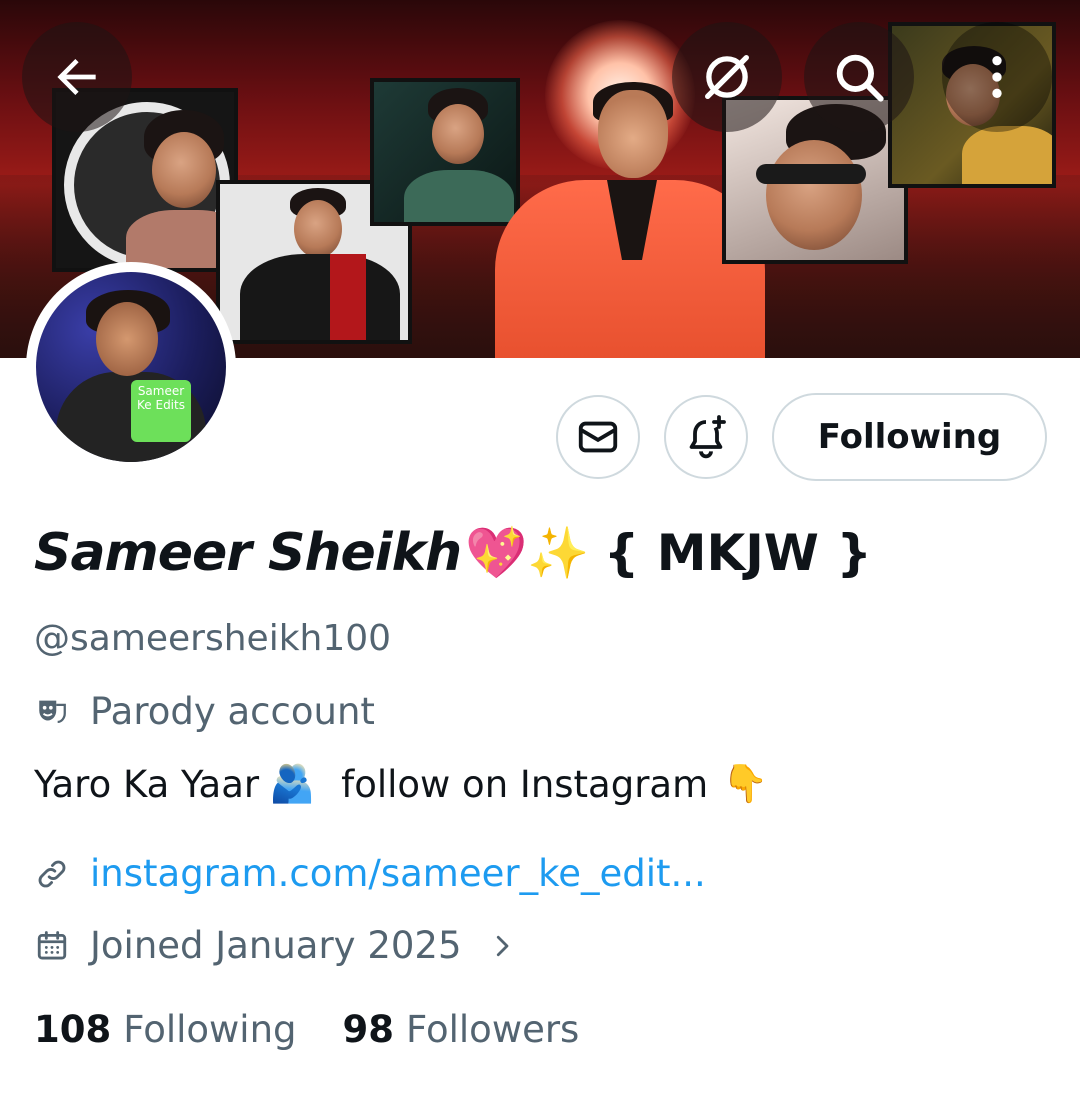 Image resolution: width=1080 pixels, height=1108 pixels. I want to click on slash-circle-icon, so click(727, 77).